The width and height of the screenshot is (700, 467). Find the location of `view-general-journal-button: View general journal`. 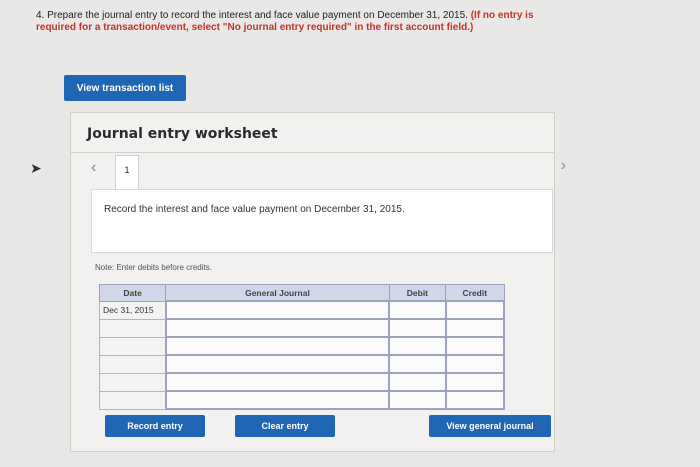

view-general-journal-button: View general journal is located at coordinates (490, 426).